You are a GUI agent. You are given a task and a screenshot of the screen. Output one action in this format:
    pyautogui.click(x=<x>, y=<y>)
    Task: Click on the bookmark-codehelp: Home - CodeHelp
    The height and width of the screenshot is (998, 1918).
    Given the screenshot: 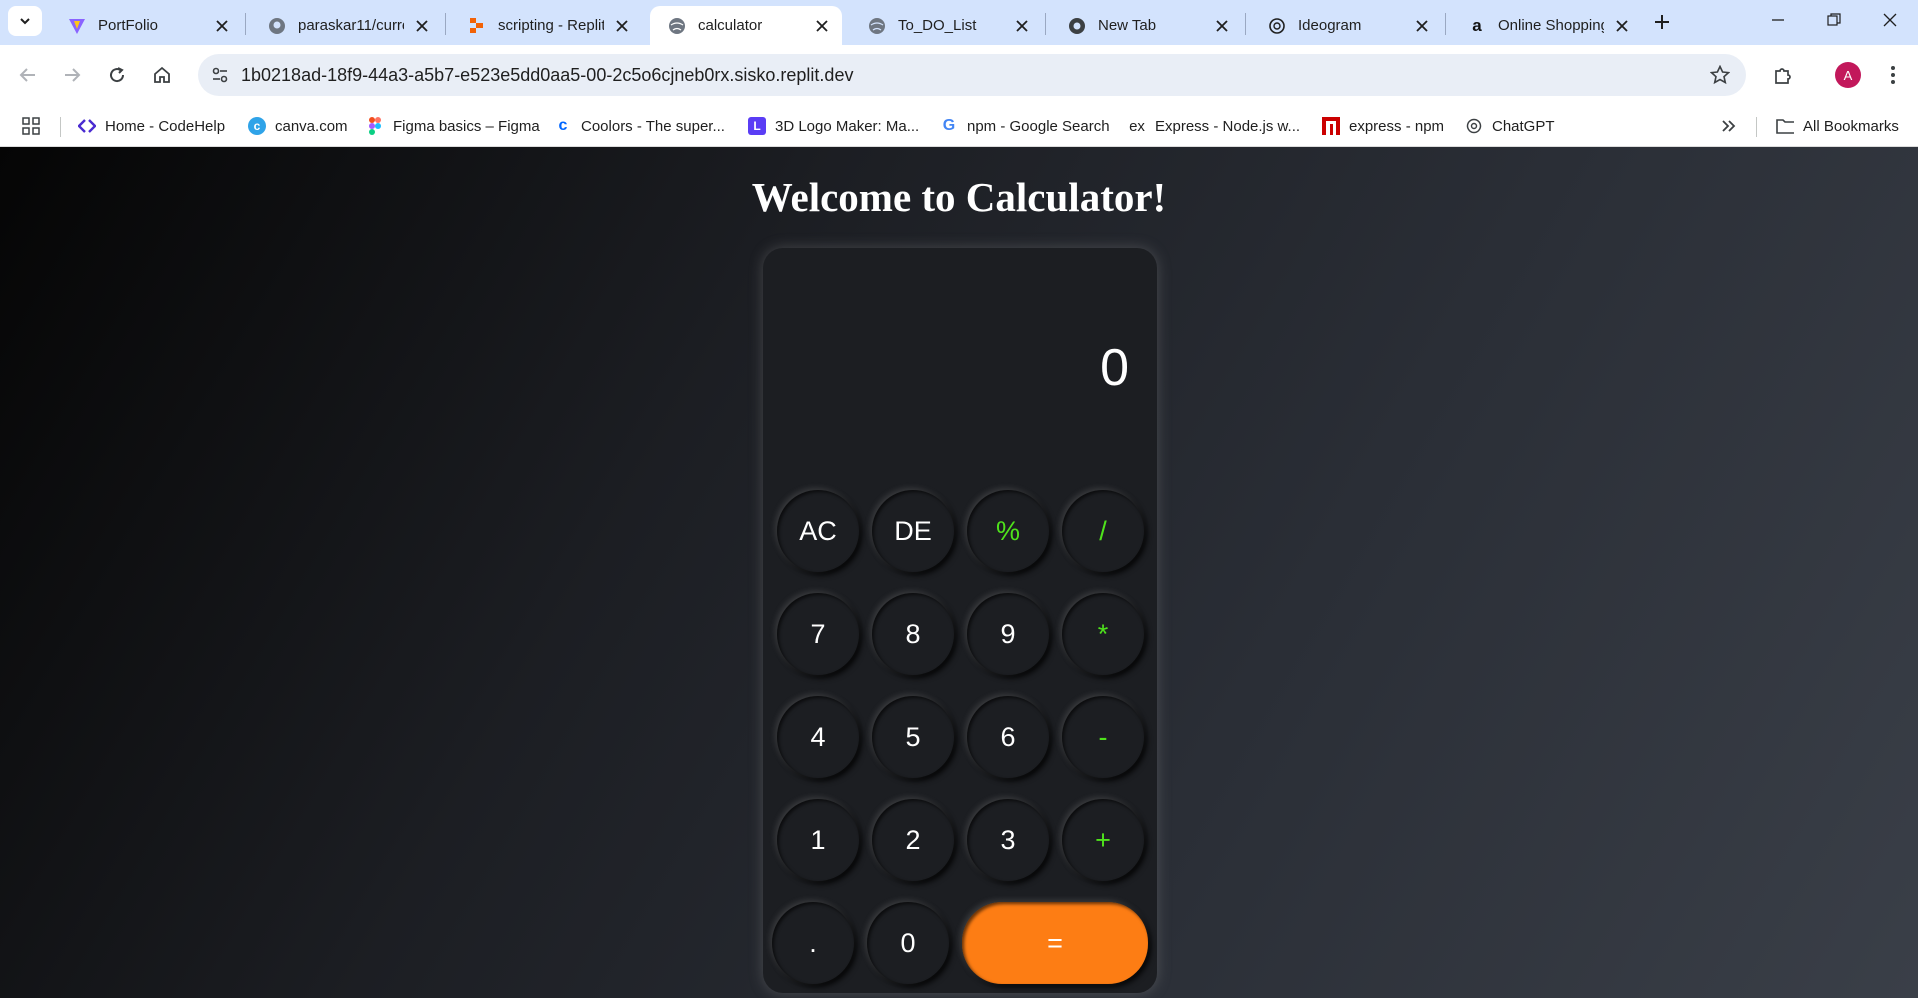 What is the action you would take?
    pyautogui.click(x=151, y=126)
    